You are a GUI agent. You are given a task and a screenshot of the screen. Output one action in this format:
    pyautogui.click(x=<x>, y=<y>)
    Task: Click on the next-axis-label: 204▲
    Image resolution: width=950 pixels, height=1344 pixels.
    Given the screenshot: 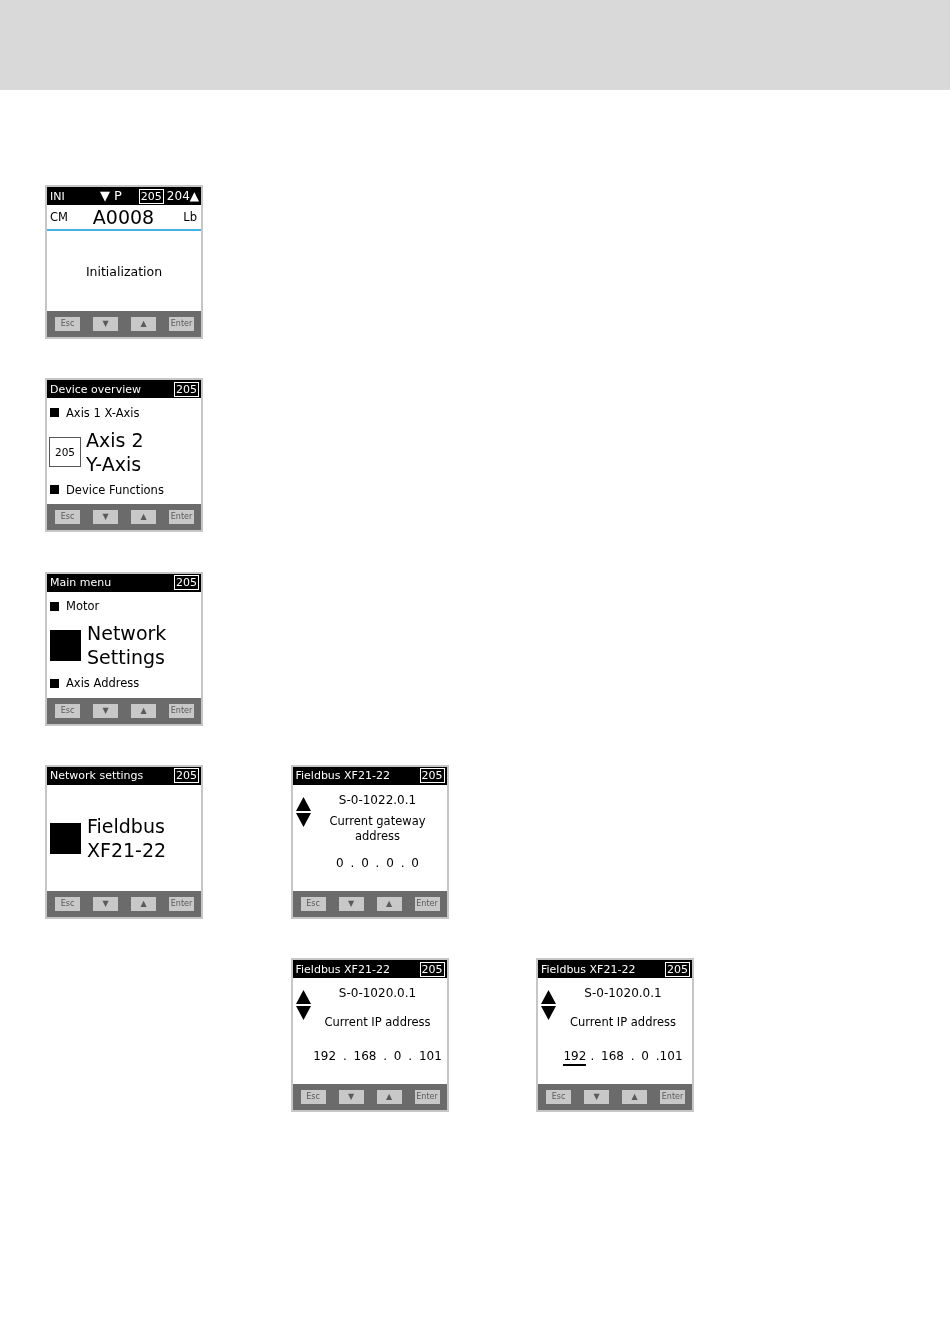 What is the action you would take?
    pyautogui.click(x=182, y=196)
    